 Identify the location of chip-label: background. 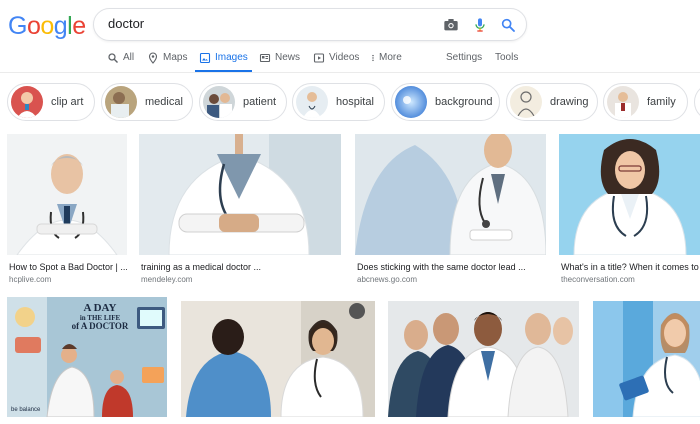
(464, 102).